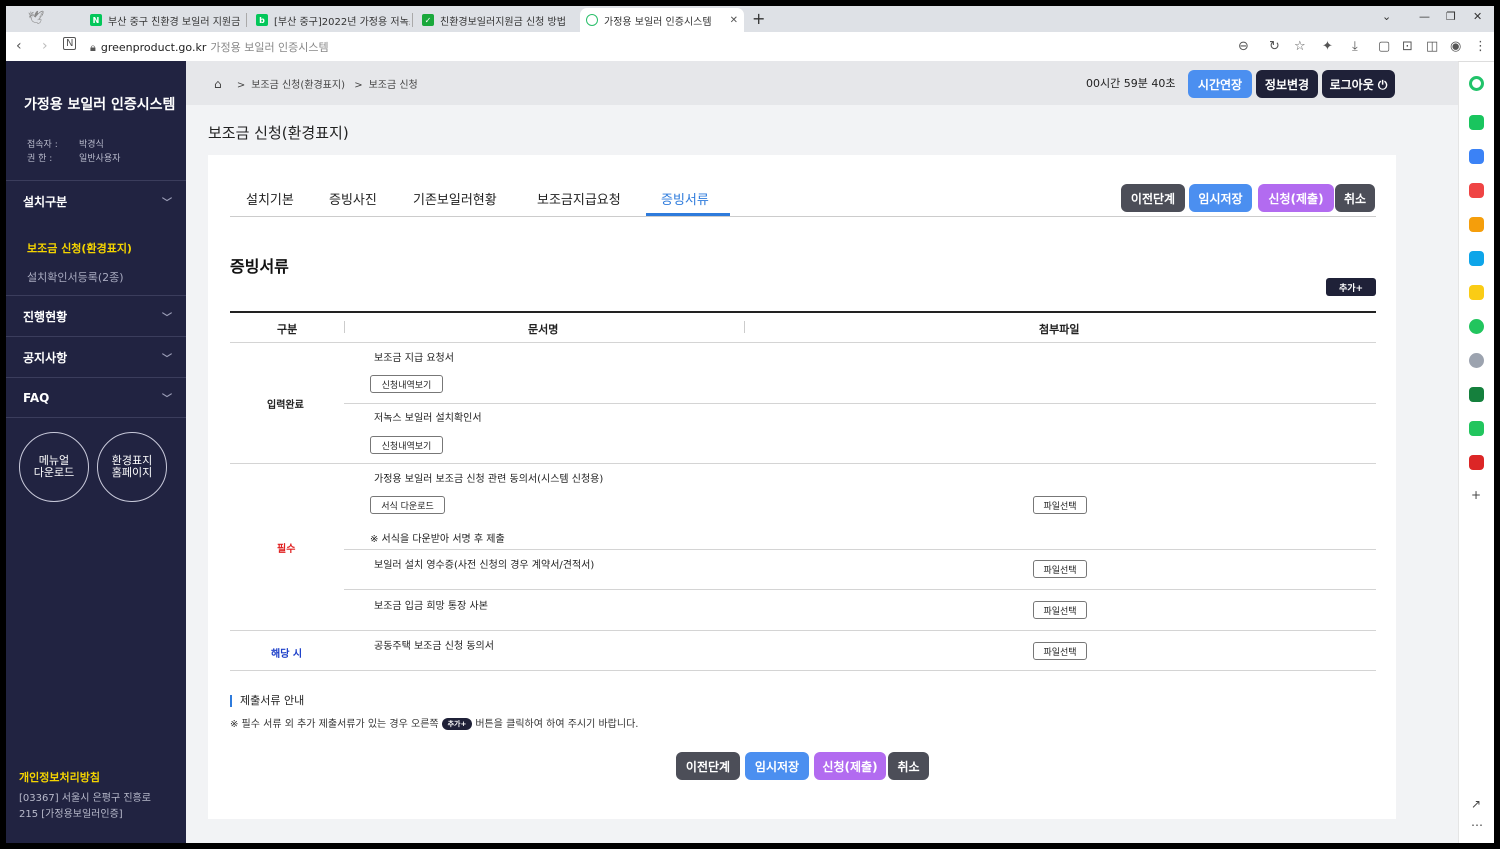  Describe the element at coordinates (1476, 122) in the screenshot. I see `bell-icon` at that location.